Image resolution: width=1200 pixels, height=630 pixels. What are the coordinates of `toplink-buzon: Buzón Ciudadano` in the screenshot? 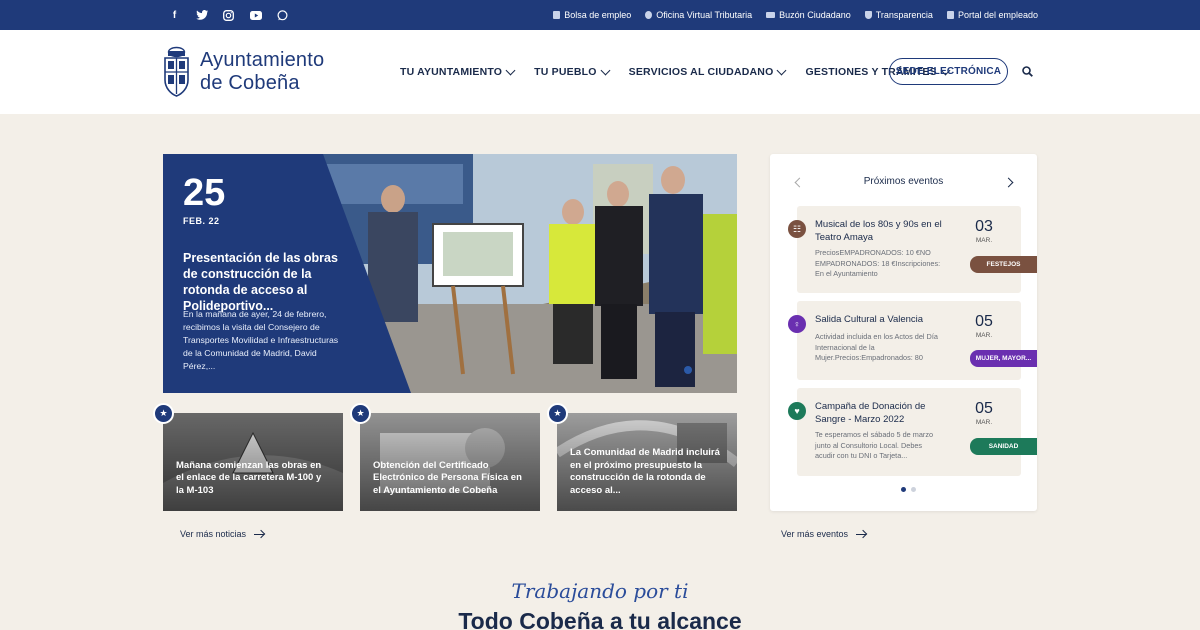 It's located at (808, 15).